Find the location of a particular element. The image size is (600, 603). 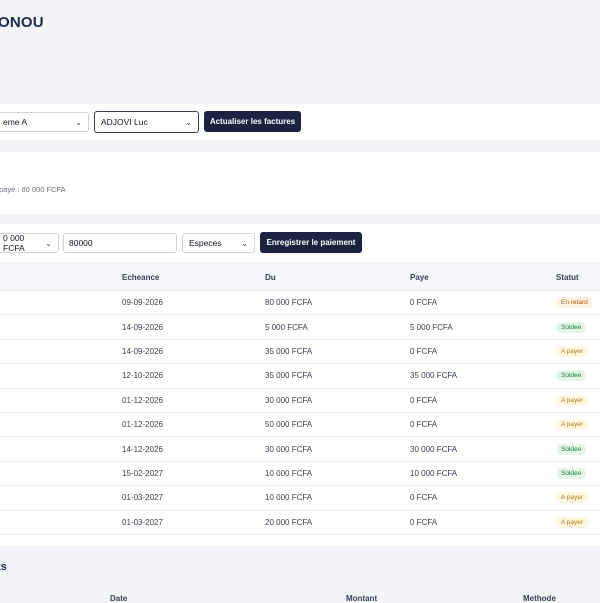

student-select: ADJOVI Luc ⌄ is located at coordinates (146, 122).